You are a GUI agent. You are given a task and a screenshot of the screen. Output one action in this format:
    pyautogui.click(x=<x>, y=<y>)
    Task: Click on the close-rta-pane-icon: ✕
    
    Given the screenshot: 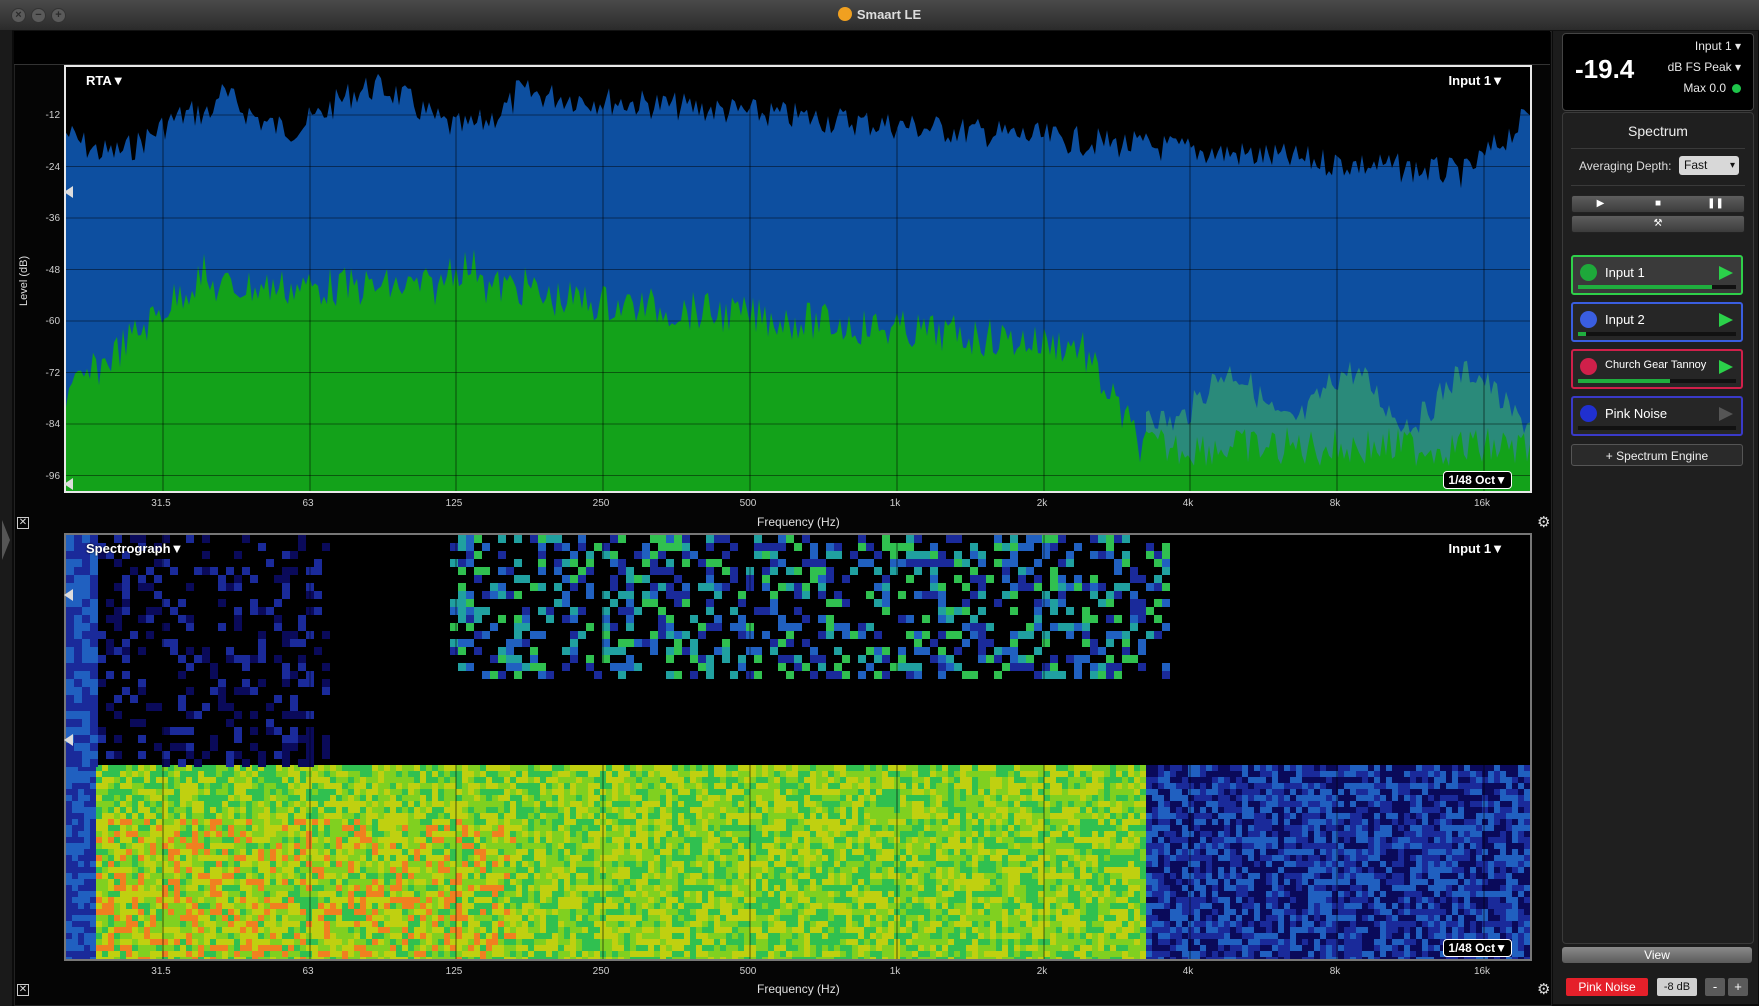 What is the action you would take?
    pyautogui.click(x=23, y=523)
    